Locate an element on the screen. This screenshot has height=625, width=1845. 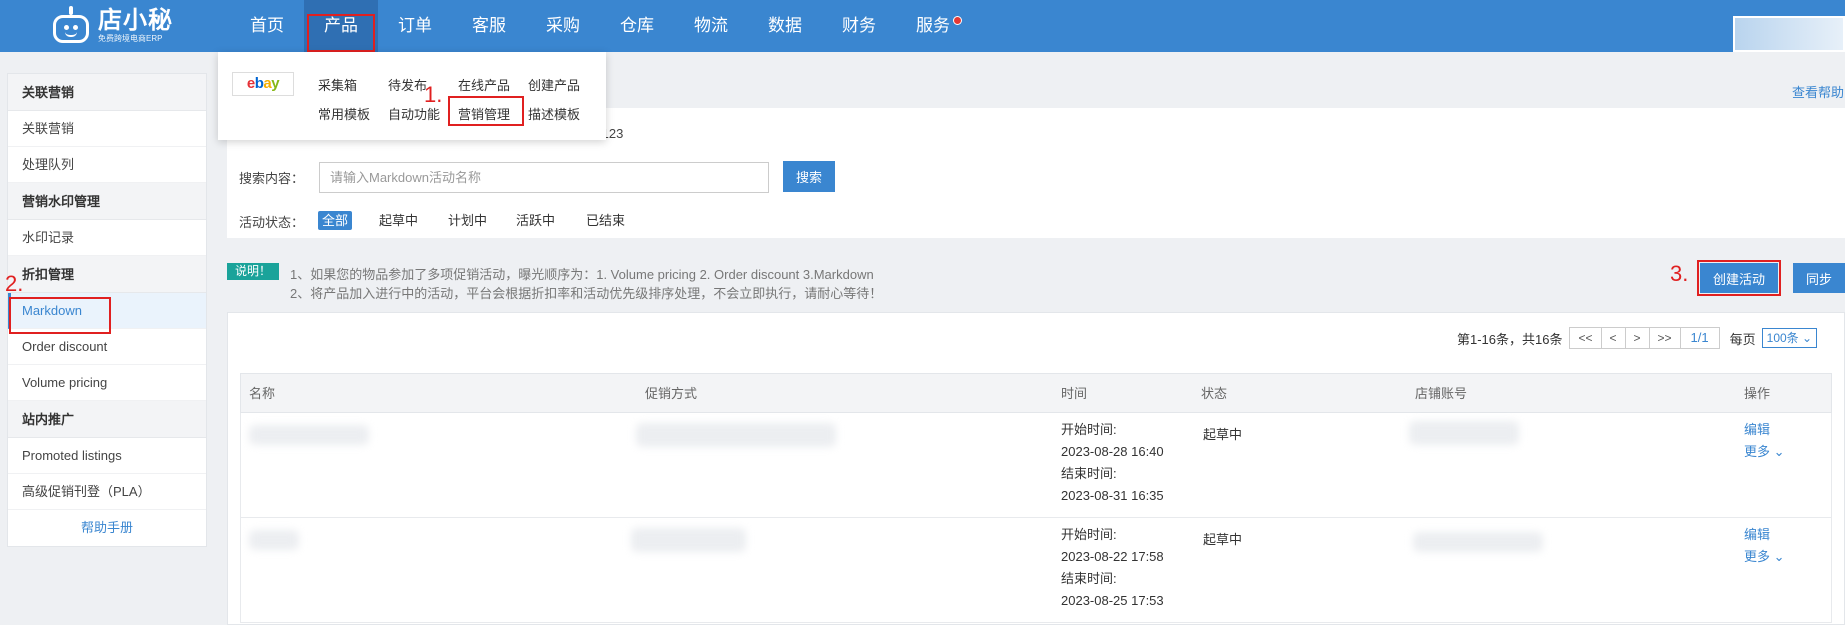
sidebar-item-related-marketing: 关联营销 is located at coordinates (107, 129).